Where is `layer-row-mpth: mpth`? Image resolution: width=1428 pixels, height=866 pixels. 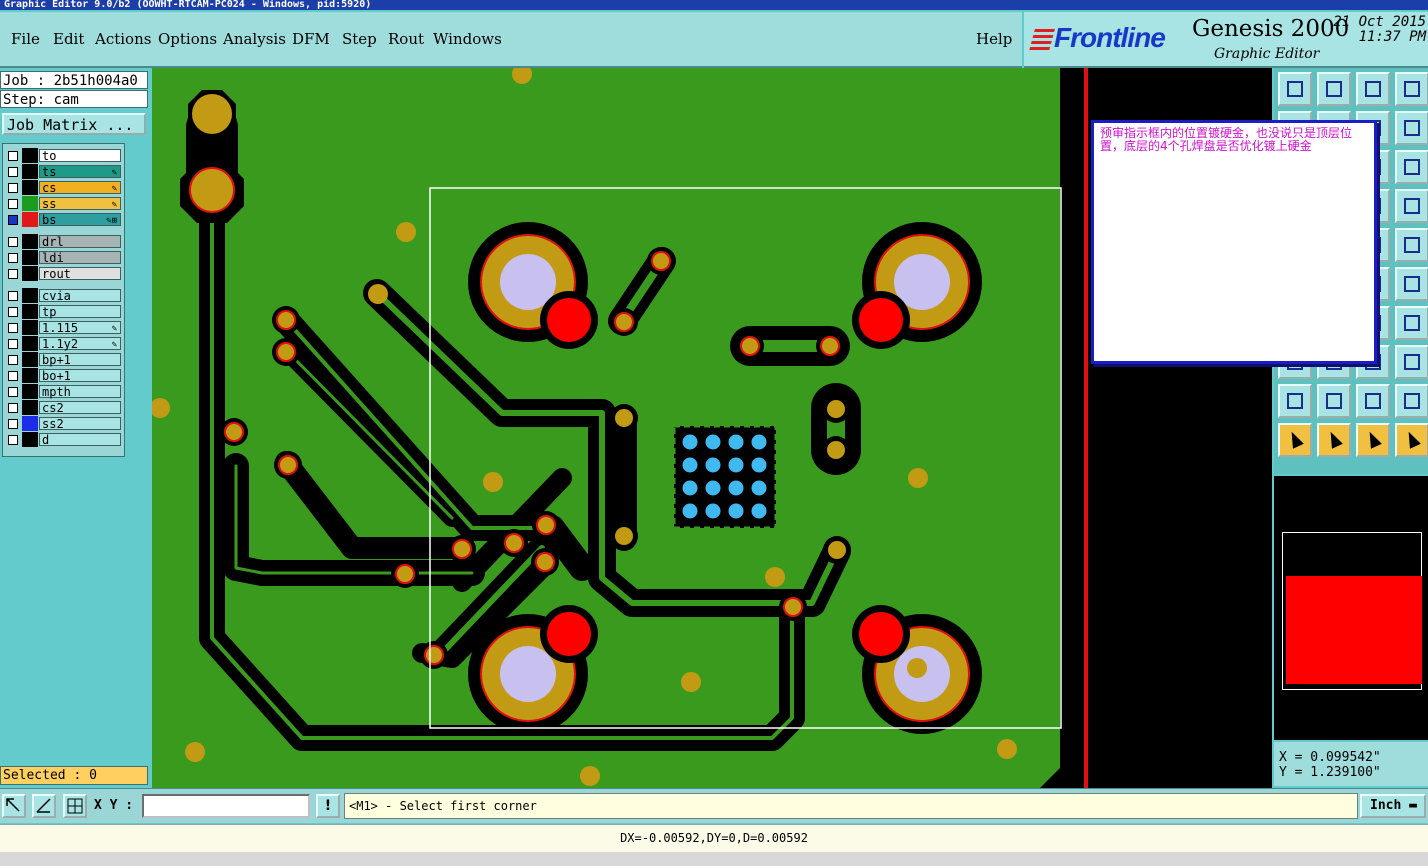 layer-row-mpth: mpth is located at coordinates (63, 391).